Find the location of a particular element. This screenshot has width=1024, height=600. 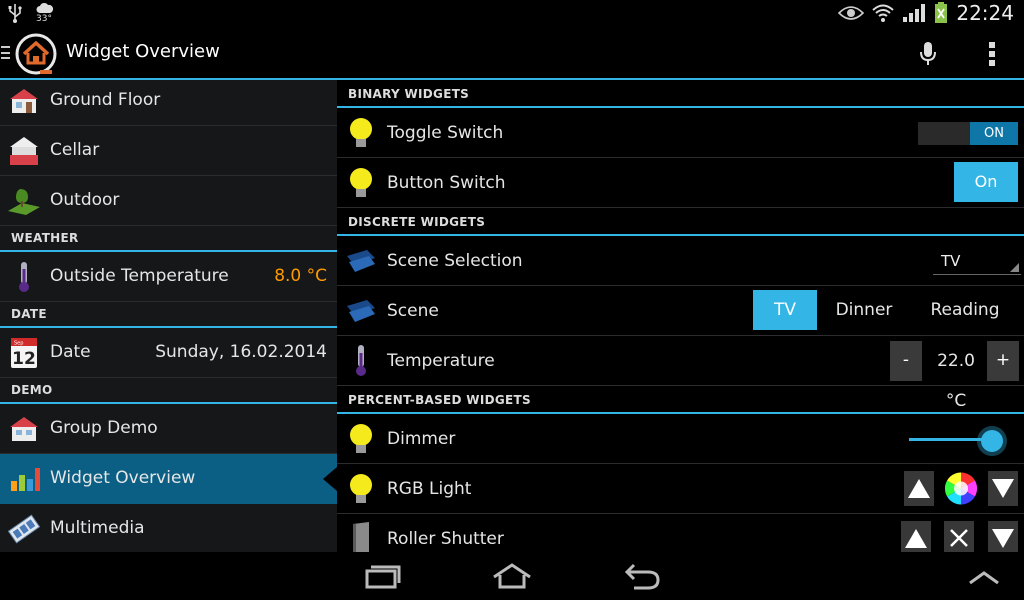

toggle-state: ON is located at coordinates (994, 133).